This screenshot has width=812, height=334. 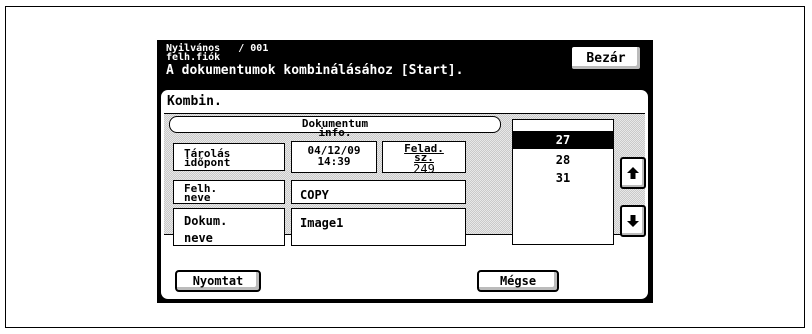 I want to click on scroll-up-button, so click(x=633, y=173).